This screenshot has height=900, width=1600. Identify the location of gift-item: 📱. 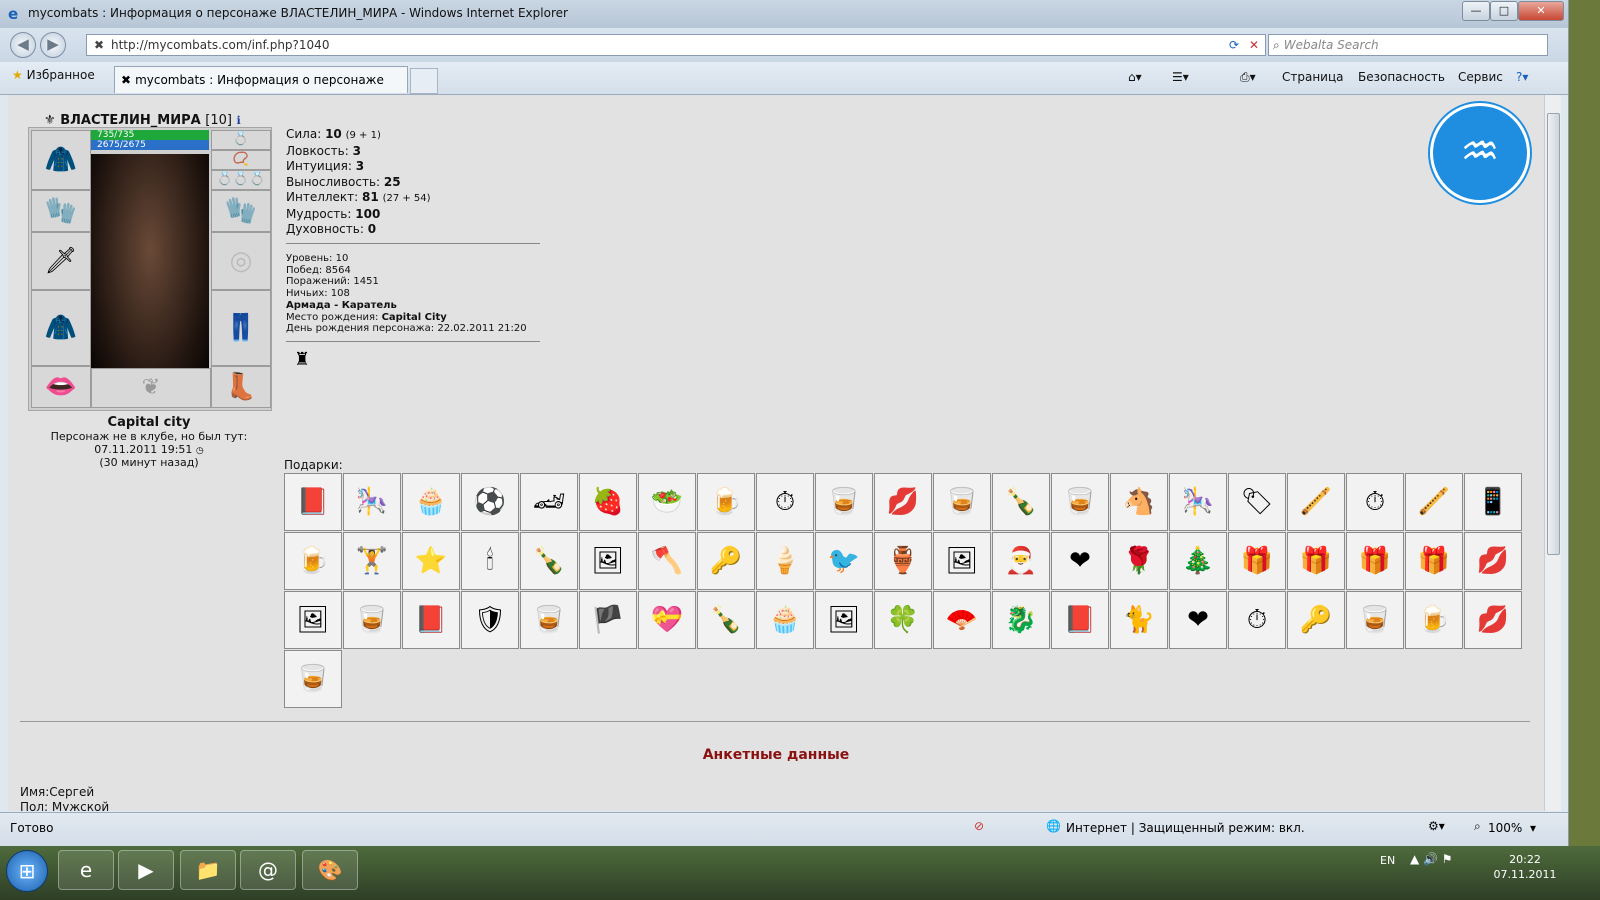
(1493, 502).